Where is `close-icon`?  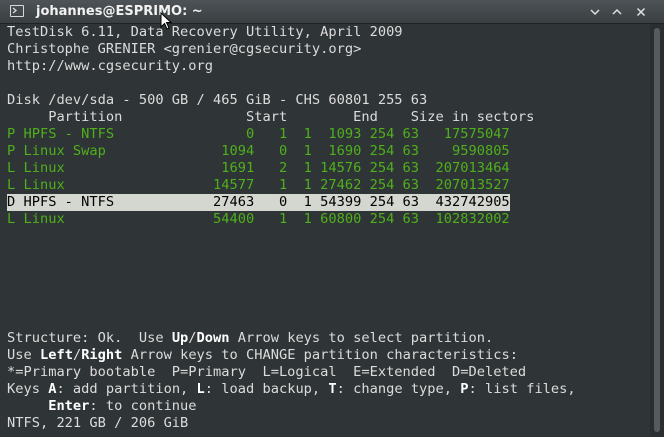
close-icon is located at coordinates (641, 12).